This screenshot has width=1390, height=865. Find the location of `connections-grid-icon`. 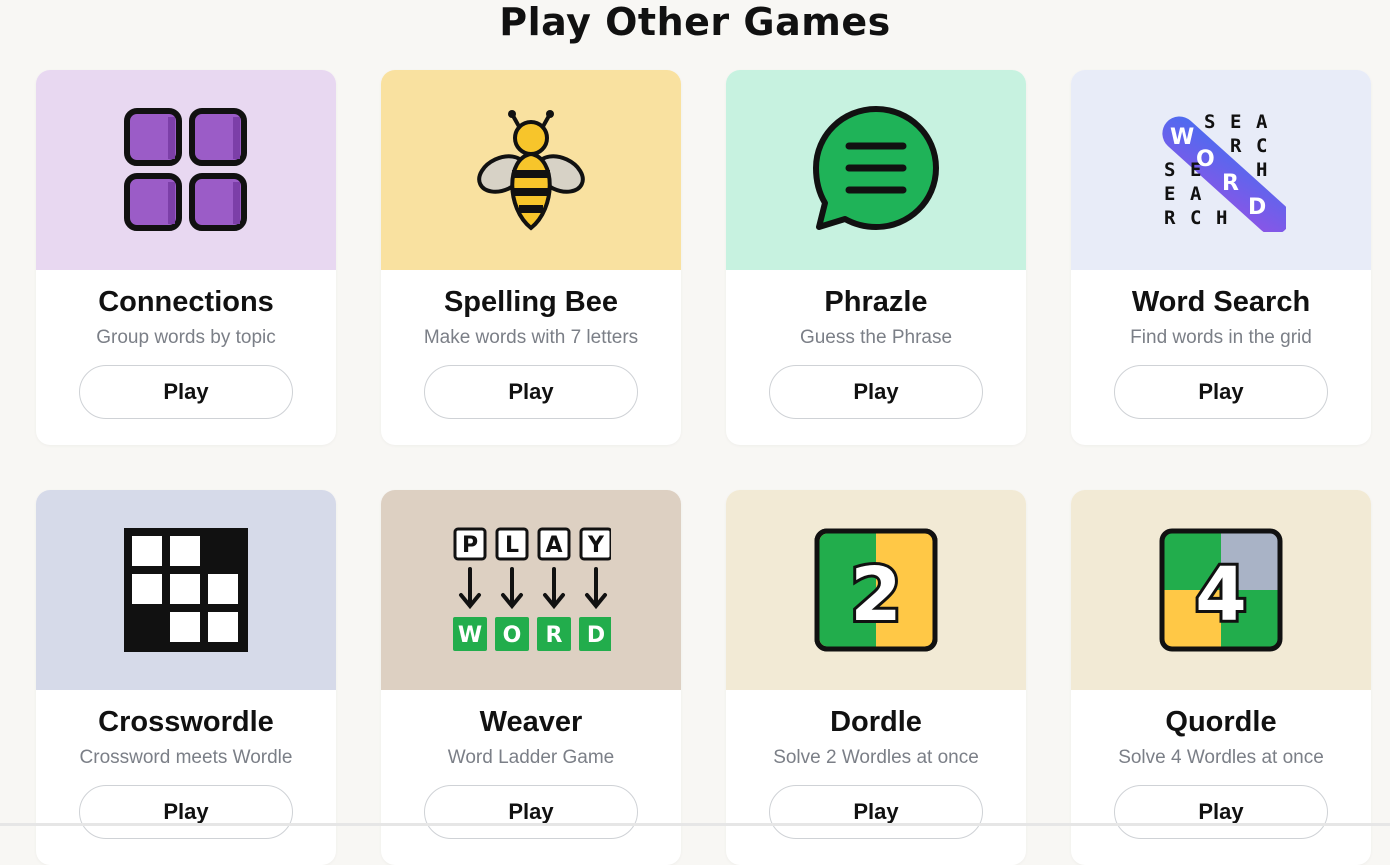

connections-grid-icon is located at coordinates (185, 169).